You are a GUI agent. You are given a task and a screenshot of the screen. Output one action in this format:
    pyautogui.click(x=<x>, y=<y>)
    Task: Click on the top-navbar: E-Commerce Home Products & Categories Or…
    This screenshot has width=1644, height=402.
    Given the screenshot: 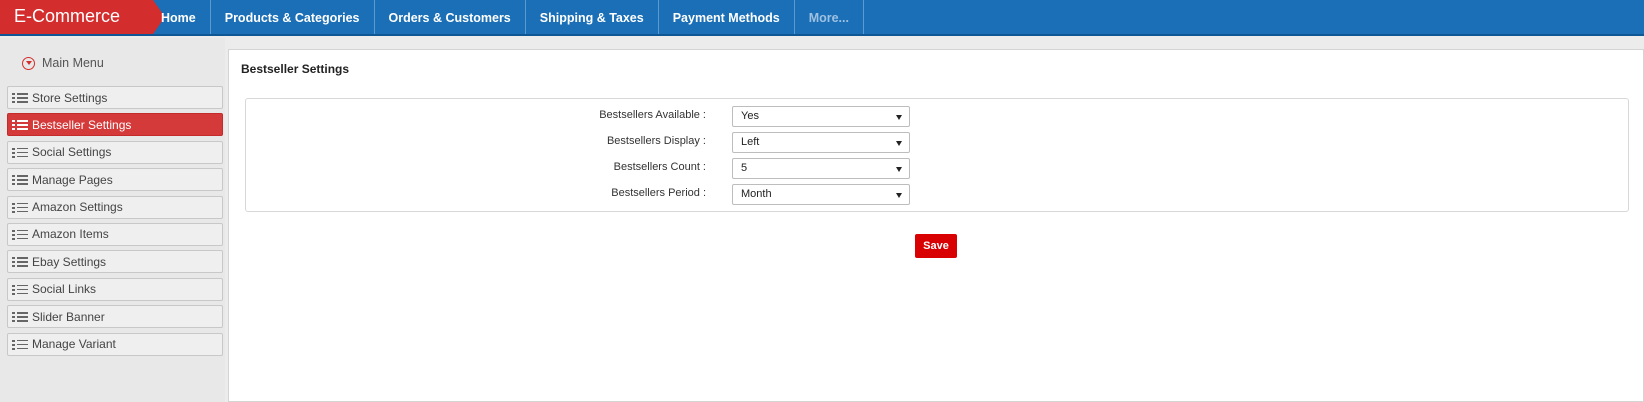 What is the action you would take?
    pyautogui.click(x=822, y=18)
    